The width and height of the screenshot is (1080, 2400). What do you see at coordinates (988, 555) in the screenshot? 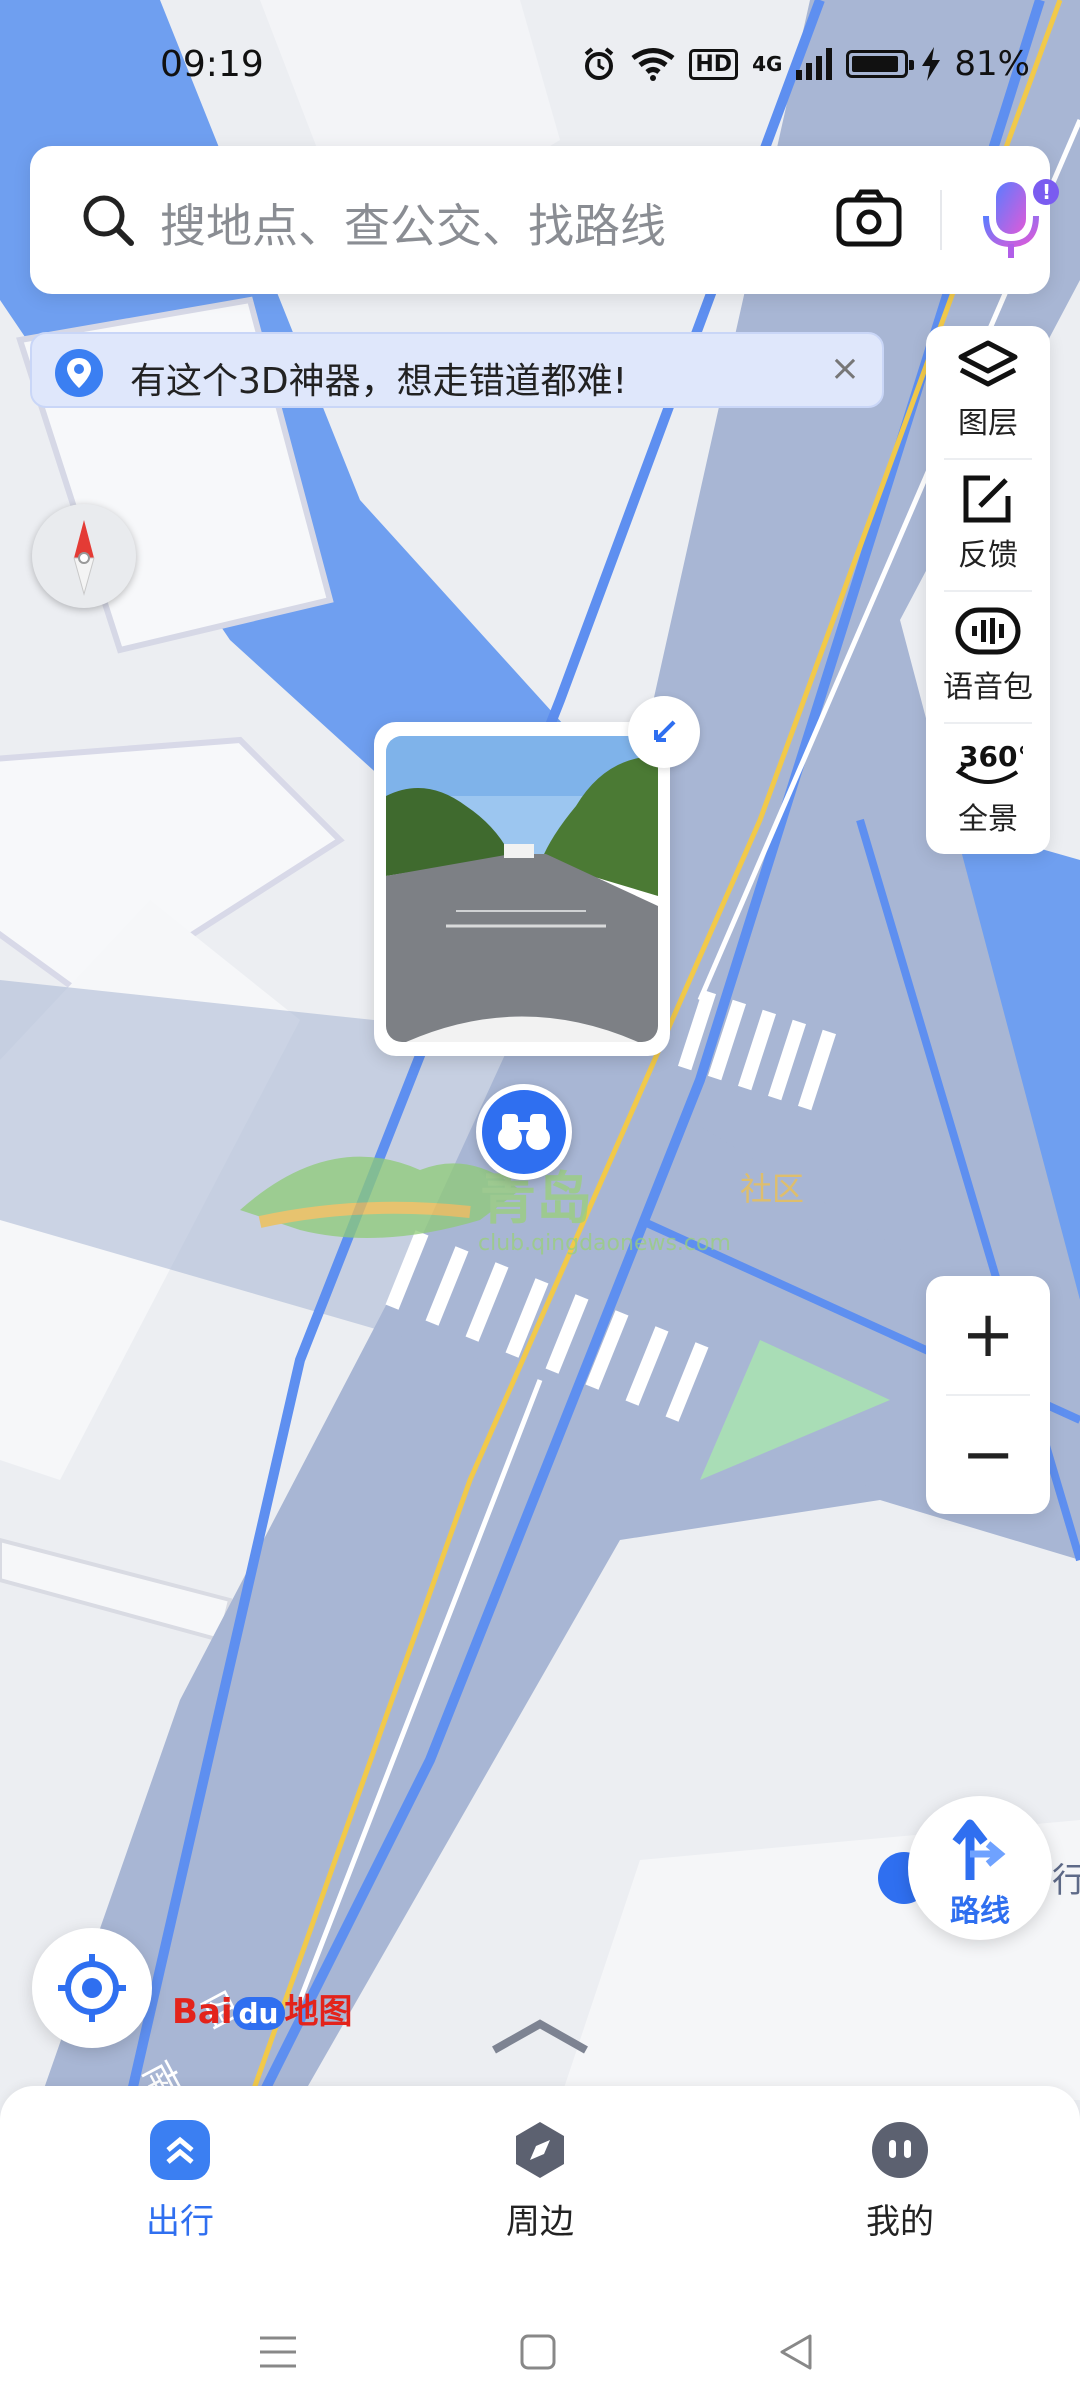
I see `feedback-label: 反馈` at bounding box center [988, 555].